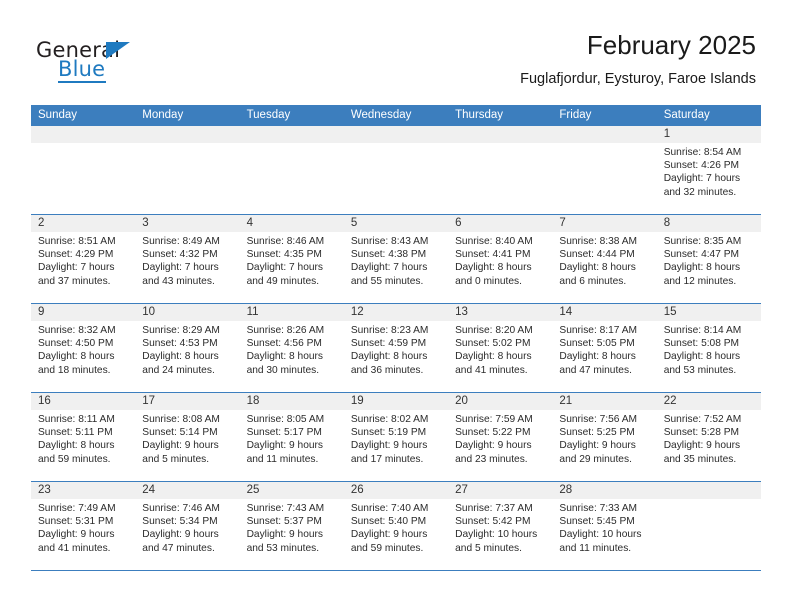 This screenshot has width=792, height=612. I want to click on day-info-line: Daylight: 7 hours, so click(702, 179).